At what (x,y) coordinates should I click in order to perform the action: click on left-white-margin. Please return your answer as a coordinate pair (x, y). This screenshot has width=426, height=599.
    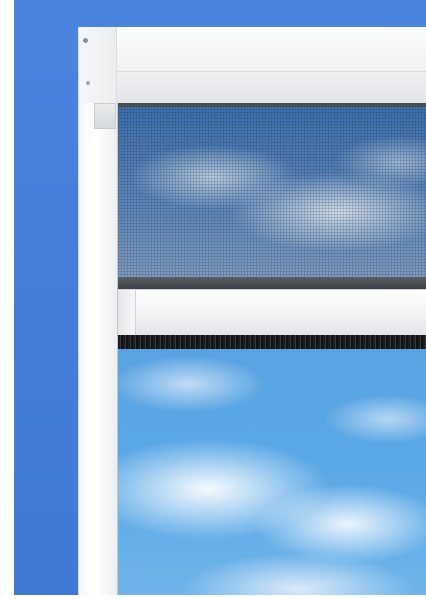
    Looking at the image, I should click on (7, 299).